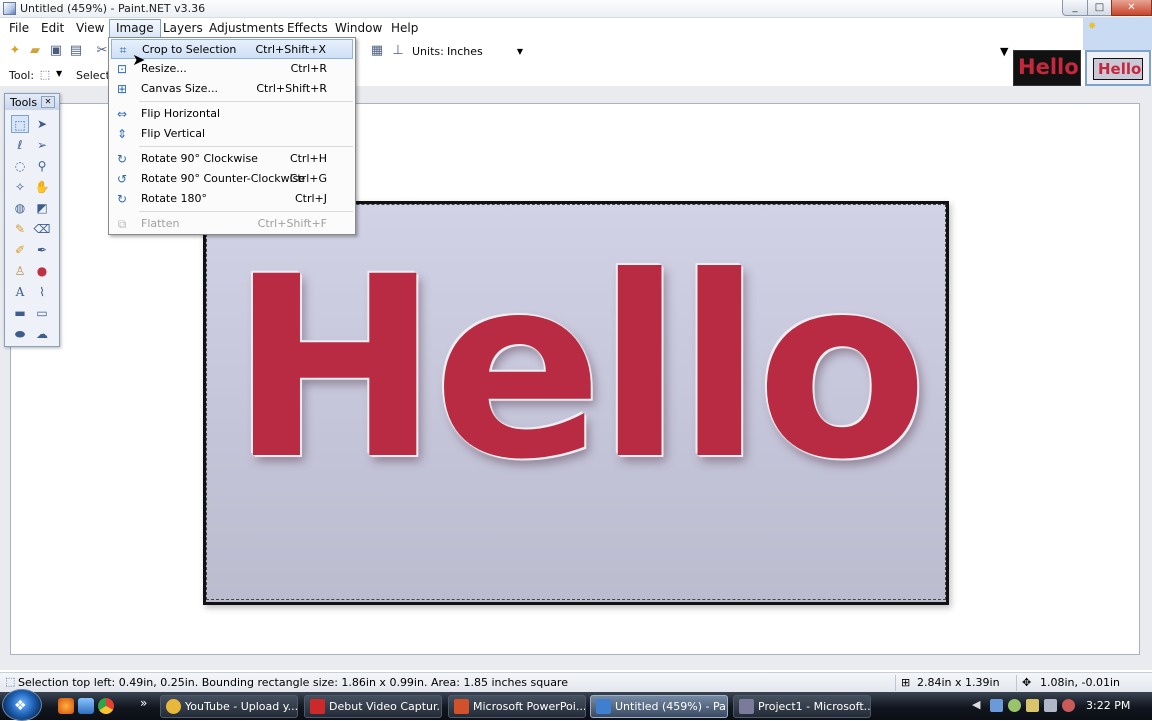 This screenshot has width=1152, height=721. I want to click on menu-flatten: ⧉ Flatten Ctrl+Shift+F, so click(232, 224).